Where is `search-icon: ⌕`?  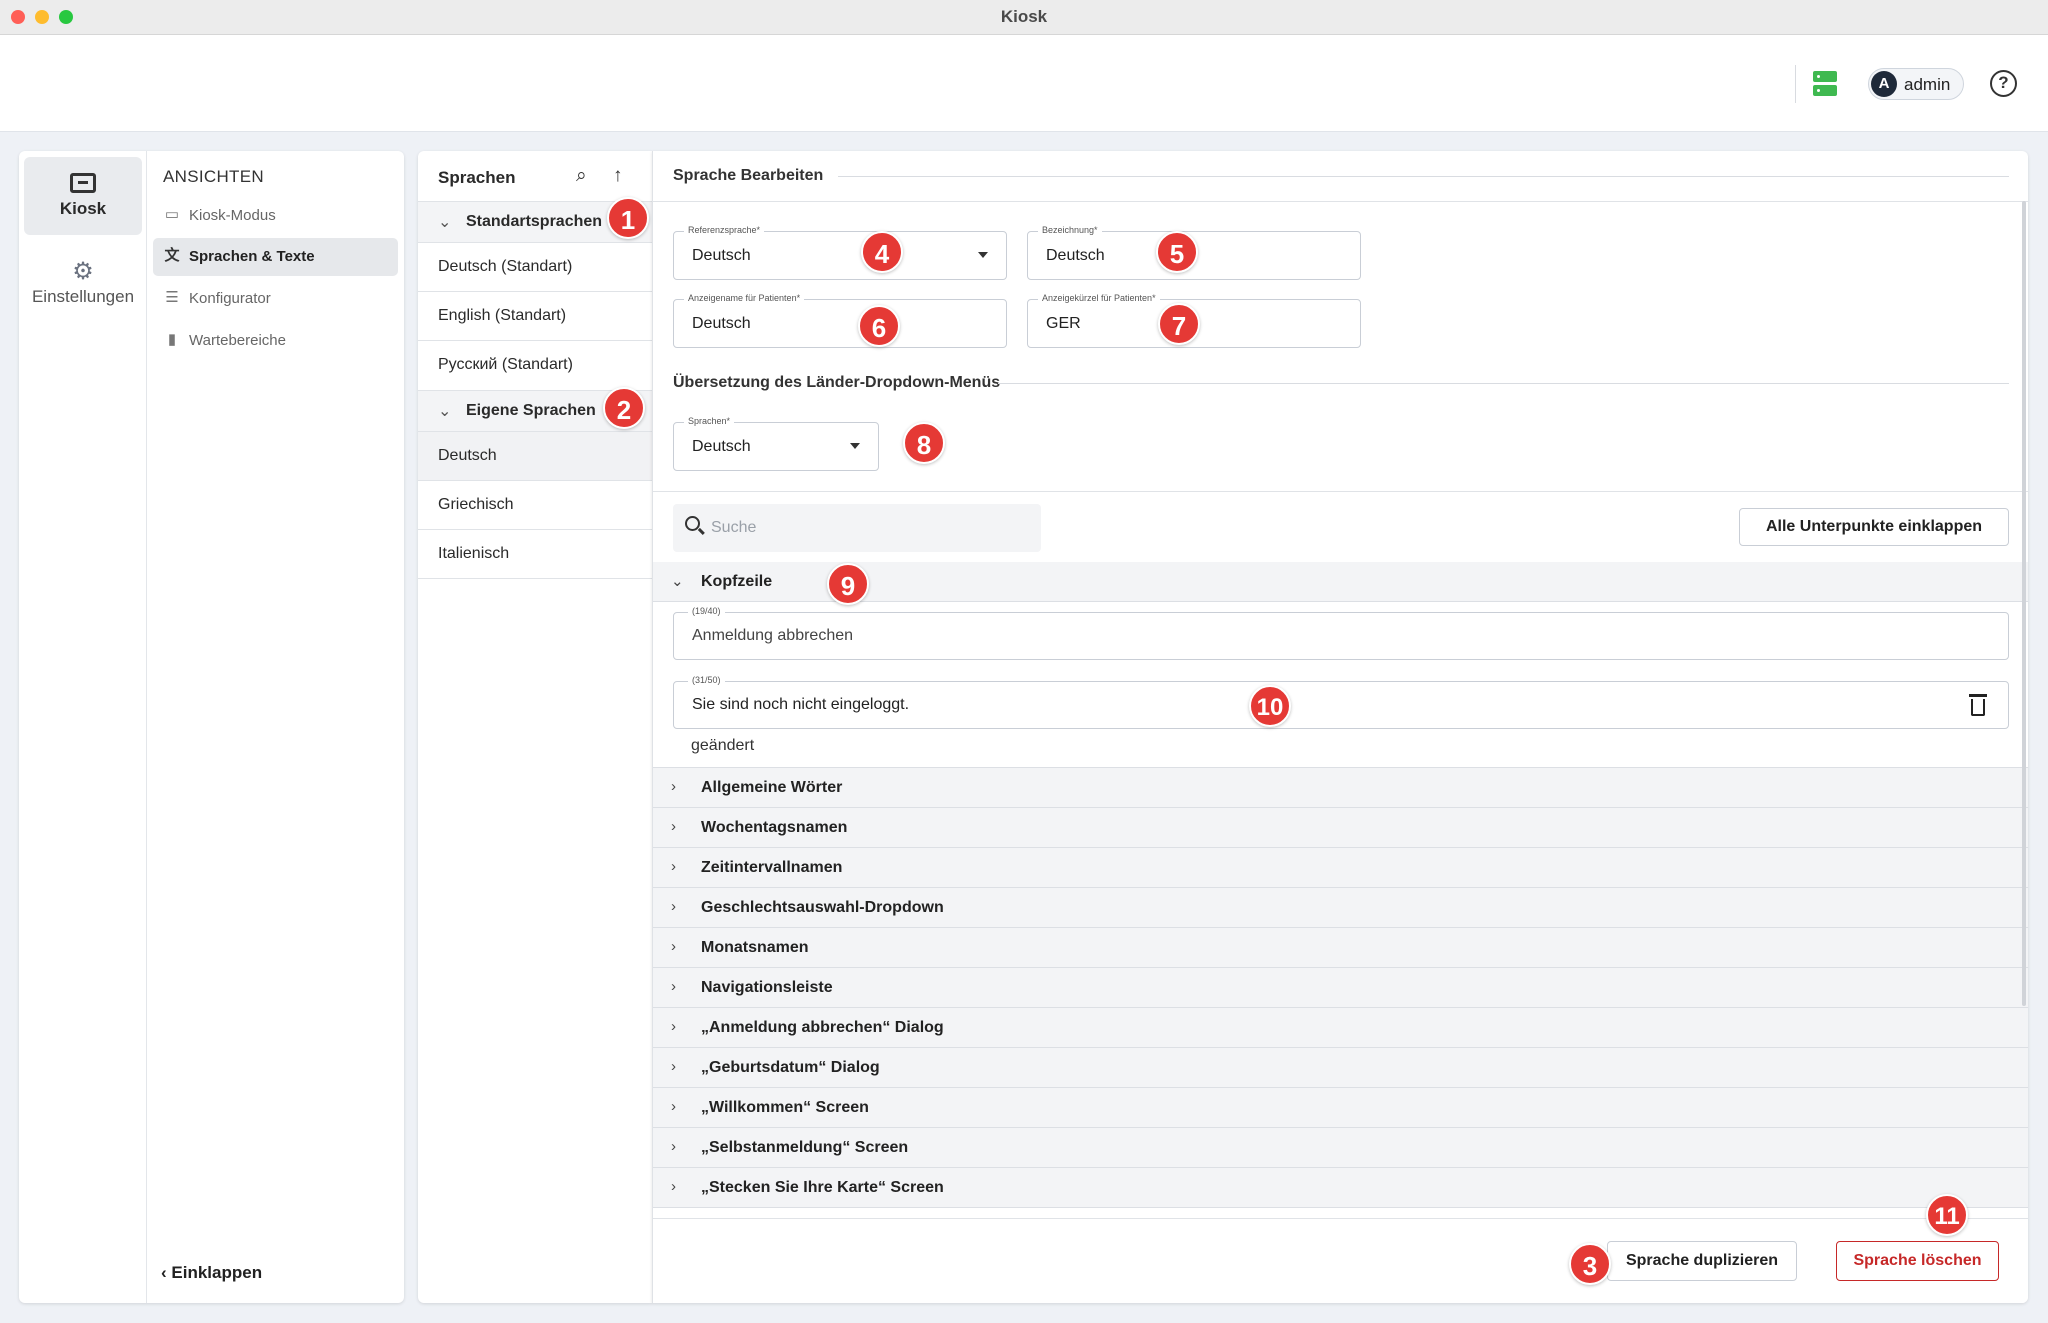 search-icon: ⌕ is located at coordinates (581, 176).